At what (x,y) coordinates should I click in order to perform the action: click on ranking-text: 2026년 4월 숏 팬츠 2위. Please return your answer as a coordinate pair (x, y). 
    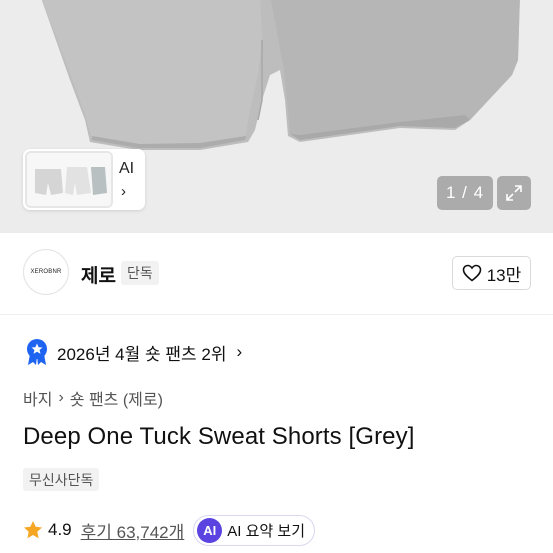
    Looking at the image, I should click on (142, 354).